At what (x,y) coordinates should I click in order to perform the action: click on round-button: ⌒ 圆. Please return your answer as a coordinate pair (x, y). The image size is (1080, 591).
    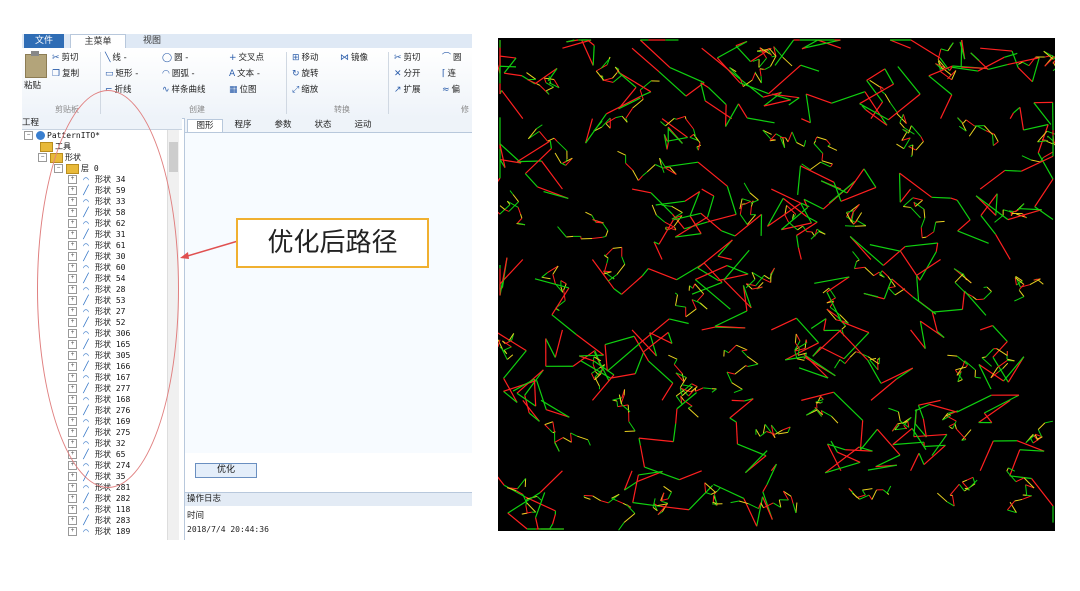
    Looking at the image, I should click on (452, 58).